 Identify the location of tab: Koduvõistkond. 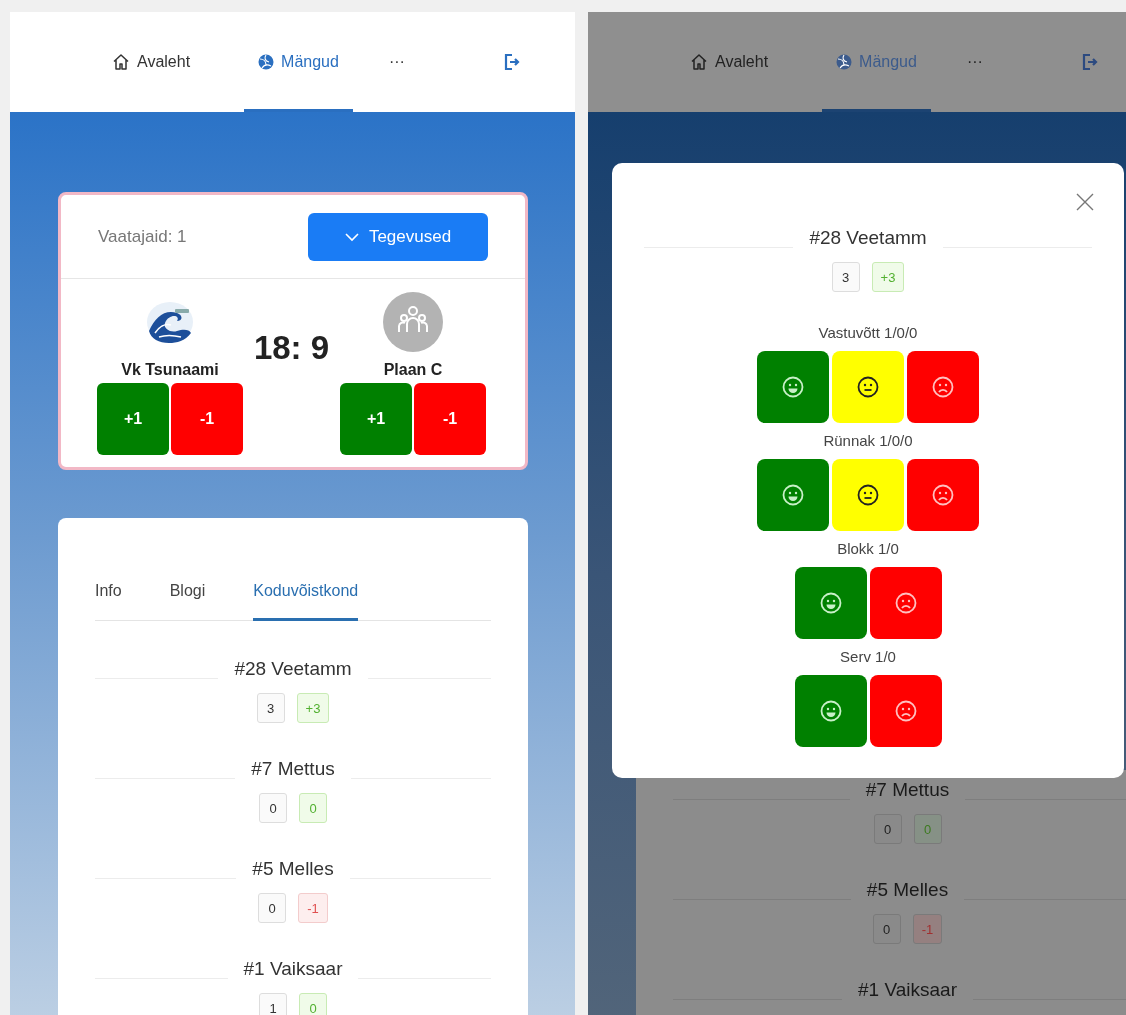
(306, 594).